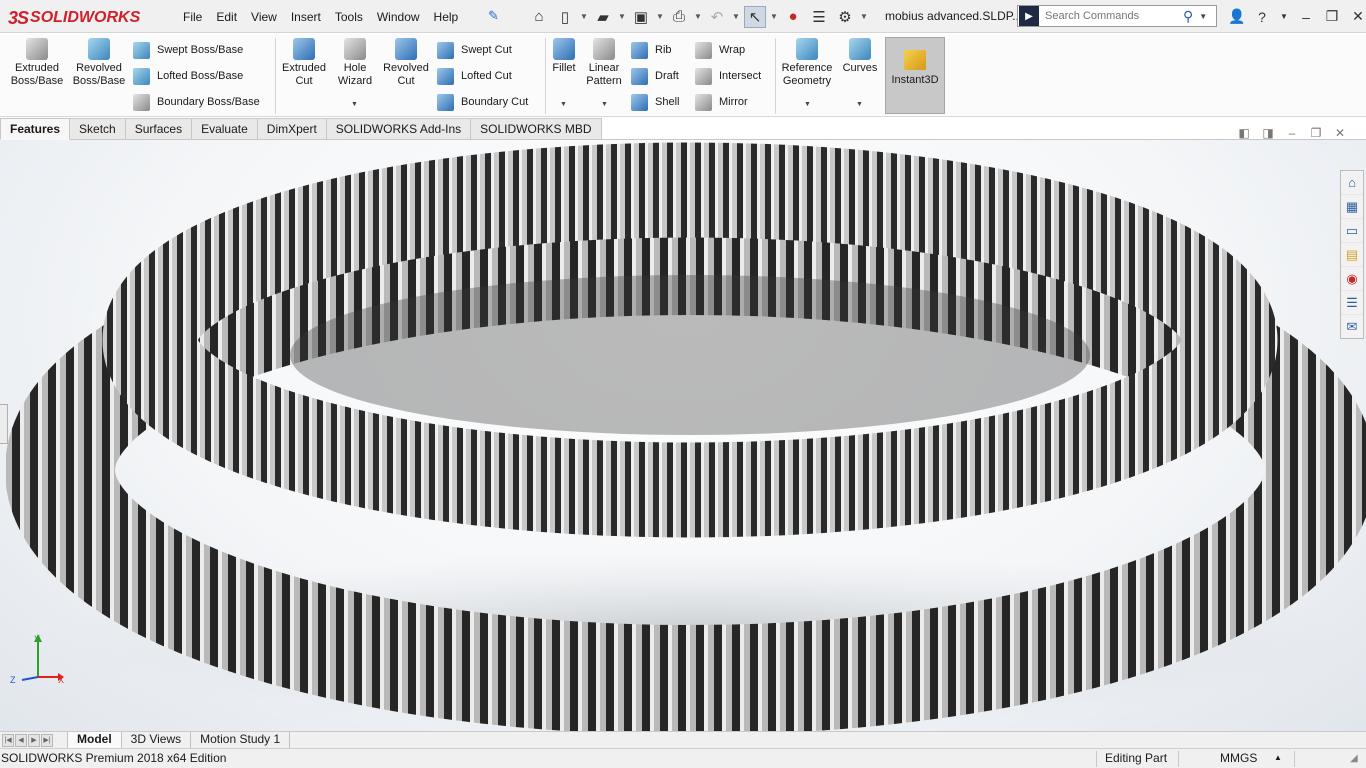  Describe the element at coordinates (264, 17) in the screenshot. I see `menu-view: View` at that location.